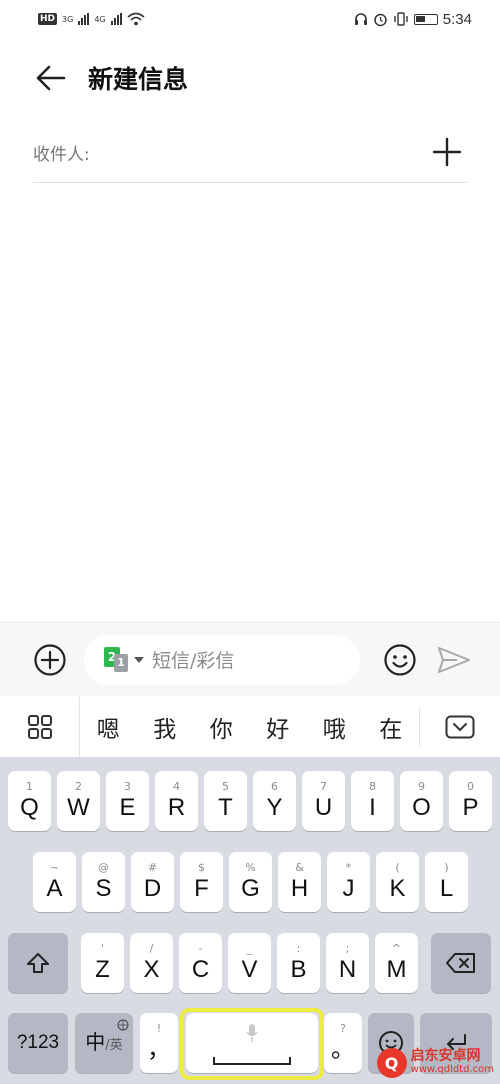 This screenshot has height=1084, width=500. What do you see at coordinates (445, 1056) in the screenshot?
I see `watermark-name: 启东安卓网` at bounding box center [445, 1056].